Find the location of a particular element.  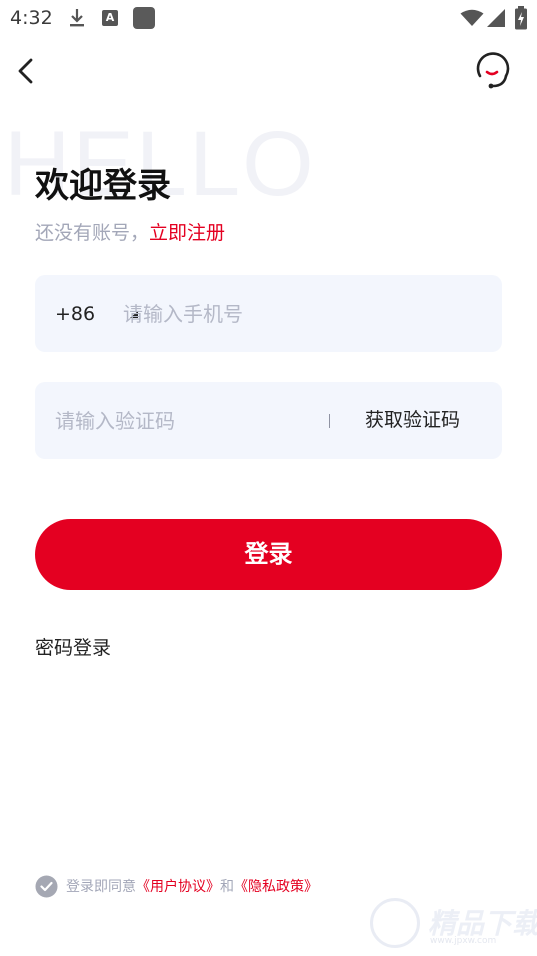

verification-code-input is located at coordinates (195, 421).